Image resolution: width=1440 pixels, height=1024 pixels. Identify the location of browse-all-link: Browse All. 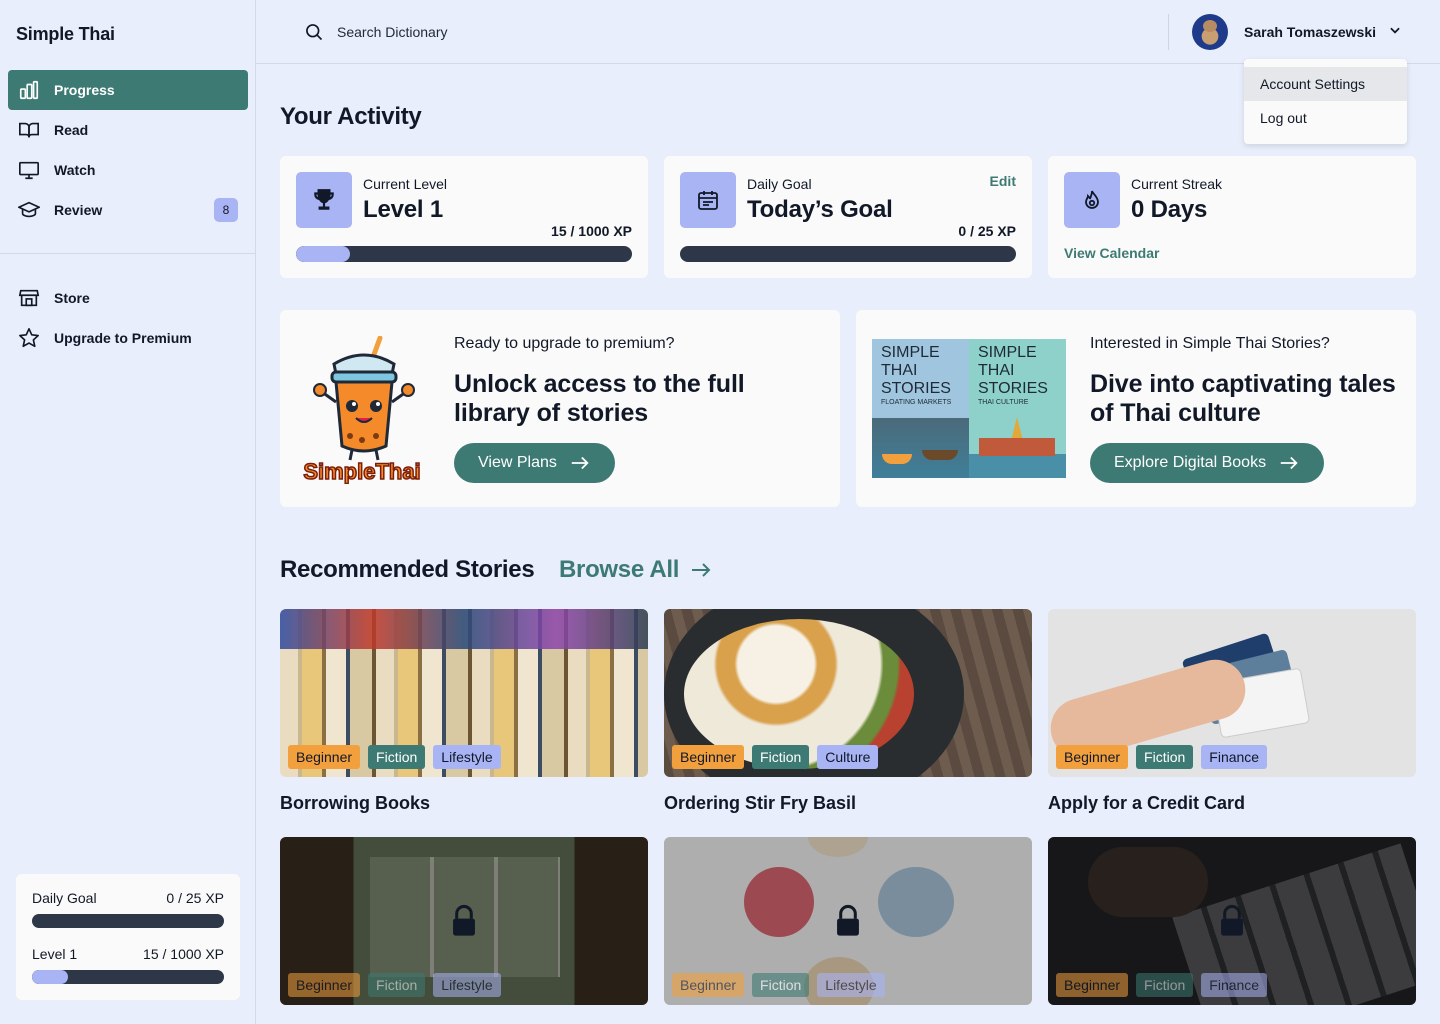
(636, 570).